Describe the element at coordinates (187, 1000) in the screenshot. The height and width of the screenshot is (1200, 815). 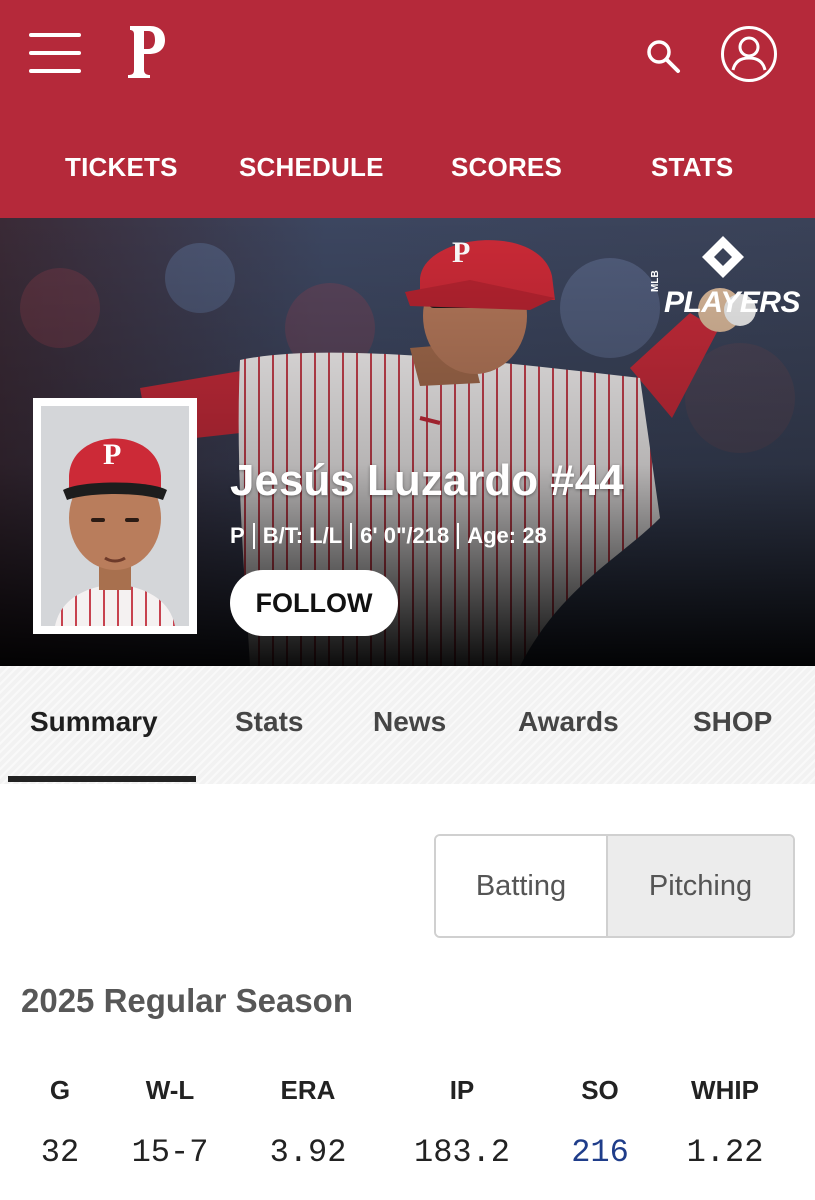
I see `season-title: 2025 Regular Season` at that location.